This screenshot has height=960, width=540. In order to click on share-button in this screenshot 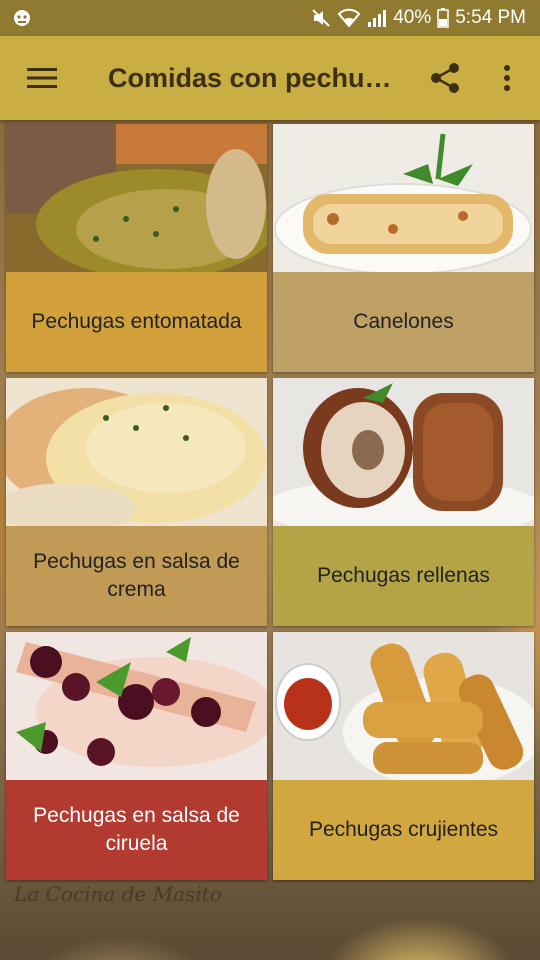, I will do `click(445, 78)`.